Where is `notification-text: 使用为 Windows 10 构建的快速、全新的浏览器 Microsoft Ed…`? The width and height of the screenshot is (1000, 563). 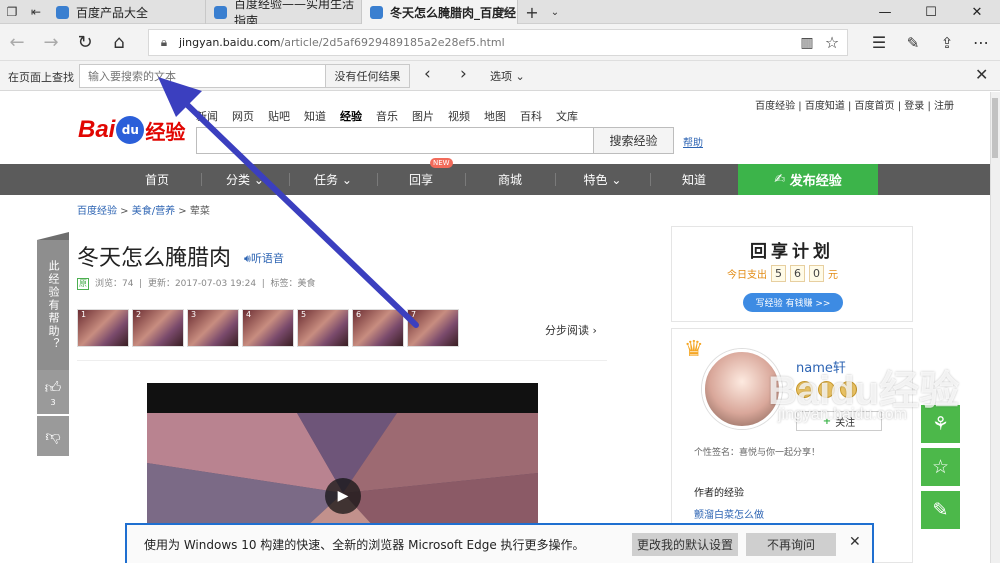 notification-text: 使用为 Windows 10 构建的快速、全新的浏览器 Microsoft Ed… is located at coordinates (364, 545).